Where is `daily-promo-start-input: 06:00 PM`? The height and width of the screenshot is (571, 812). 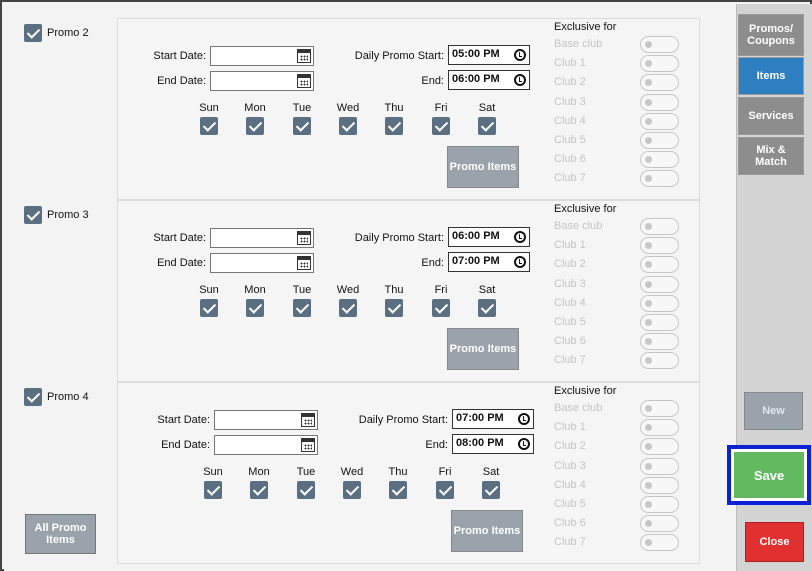 daily-promo-start-input: 06:00 PM is located at coordinates (489, 237).